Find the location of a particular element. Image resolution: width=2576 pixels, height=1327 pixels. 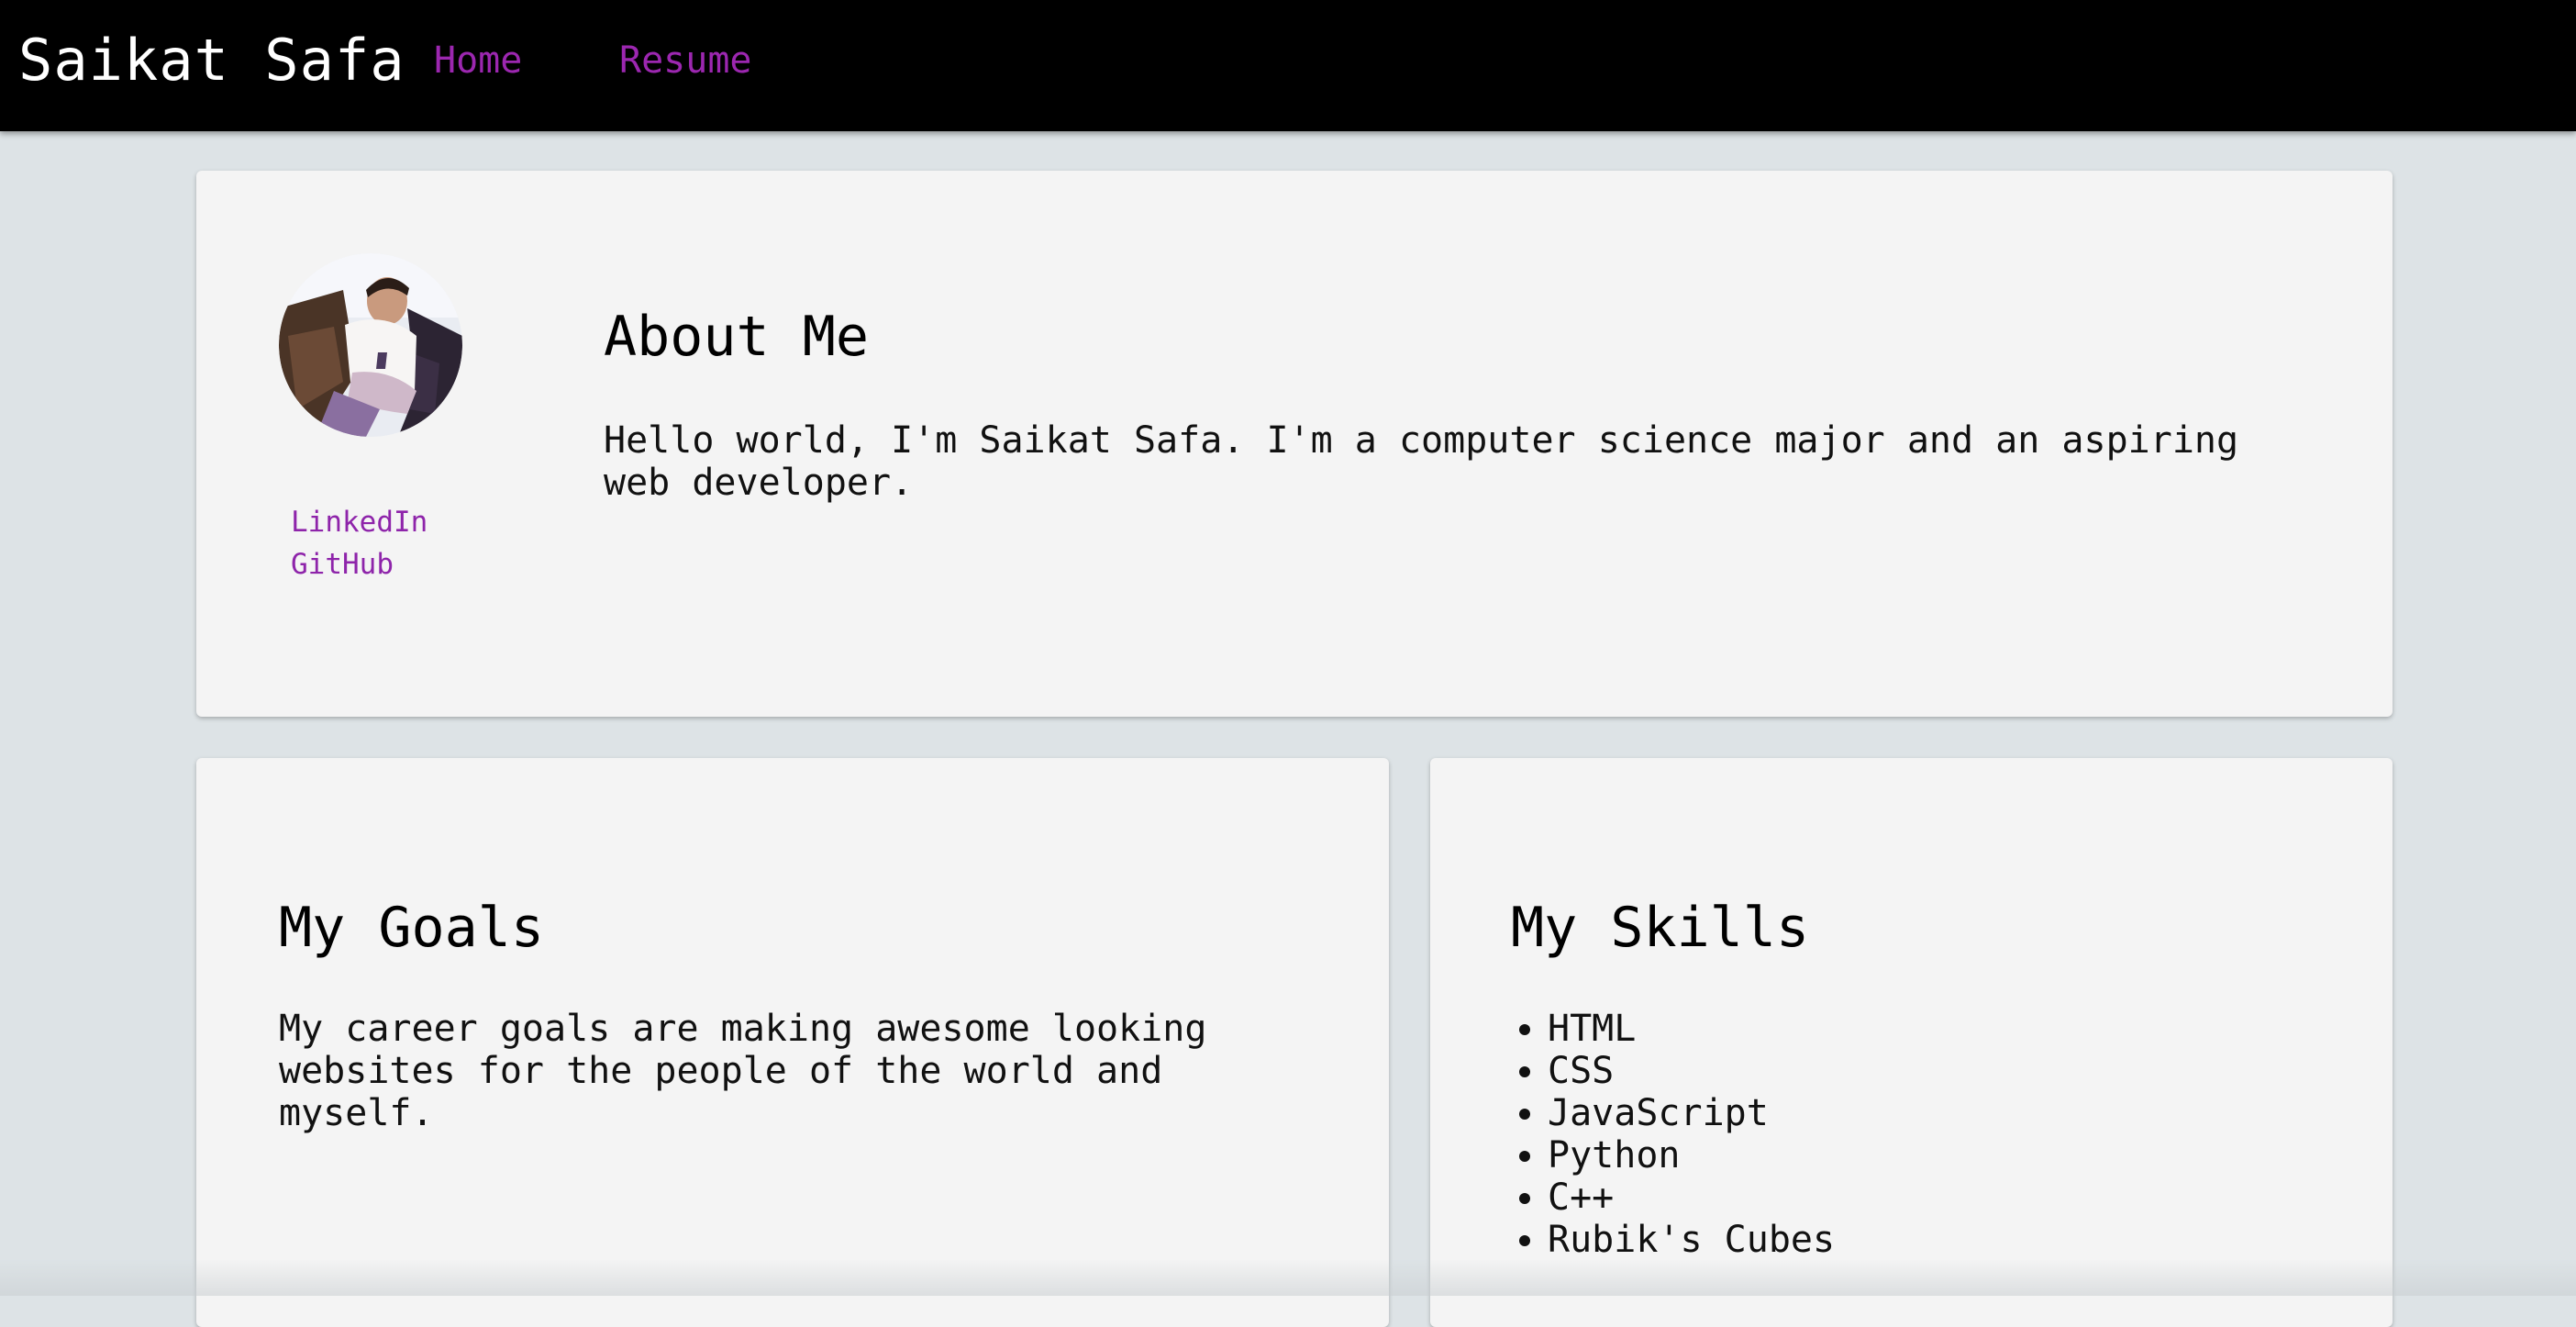

profile-photo-icon is located at coordinates (370, 345).